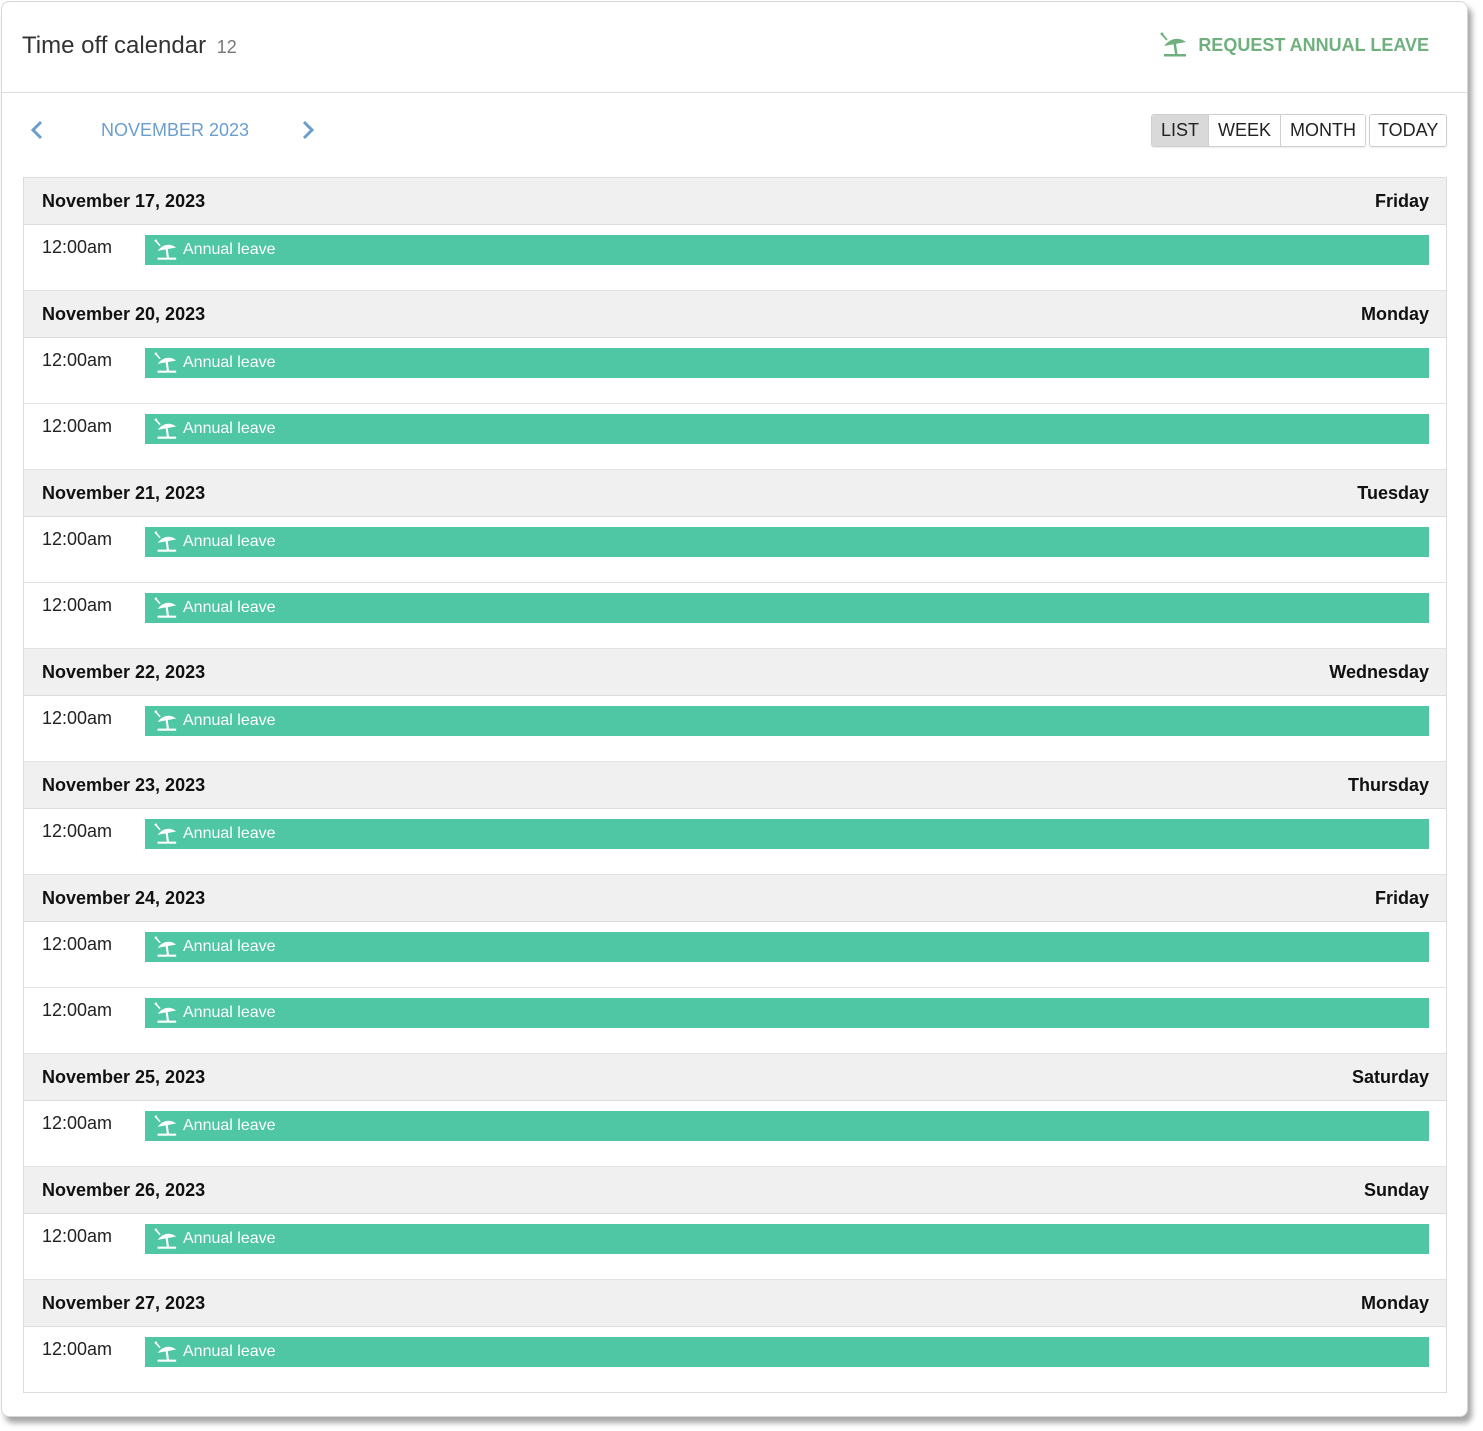 The image size is (1483, 1431). What do you see at coordinates (1313, 44) in the screenshot?
I see `request-annual-leave-label: REQUEST ANNUAL LEAVE` at bounding box center [1313, 44].